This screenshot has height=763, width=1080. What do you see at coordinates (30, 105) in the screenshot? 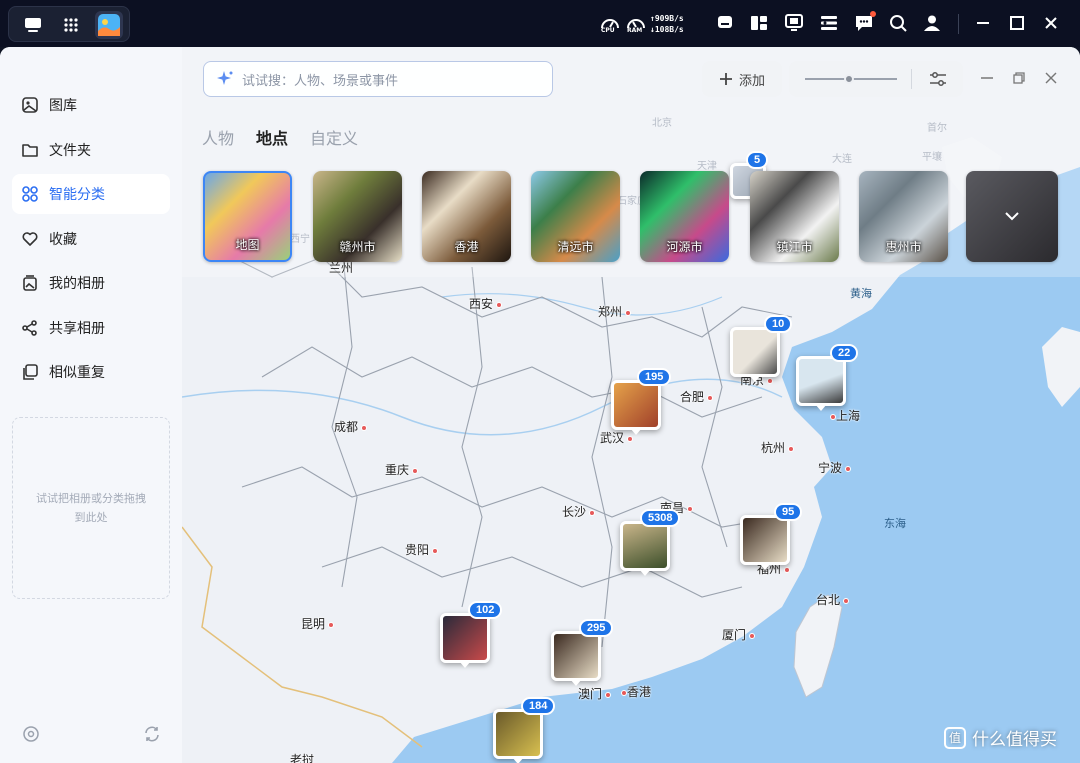
I see `gallery-icon` at bounding box center [30, 105].